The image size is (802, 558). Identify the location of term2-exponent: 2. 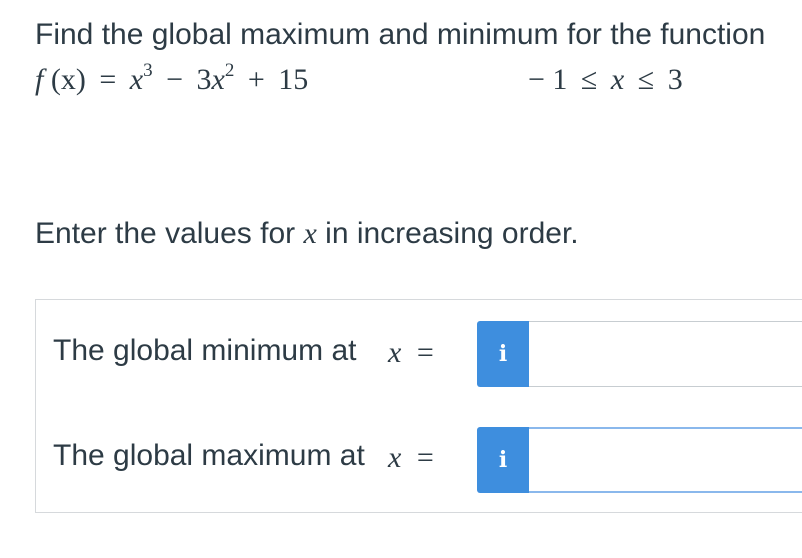
(229, 70).